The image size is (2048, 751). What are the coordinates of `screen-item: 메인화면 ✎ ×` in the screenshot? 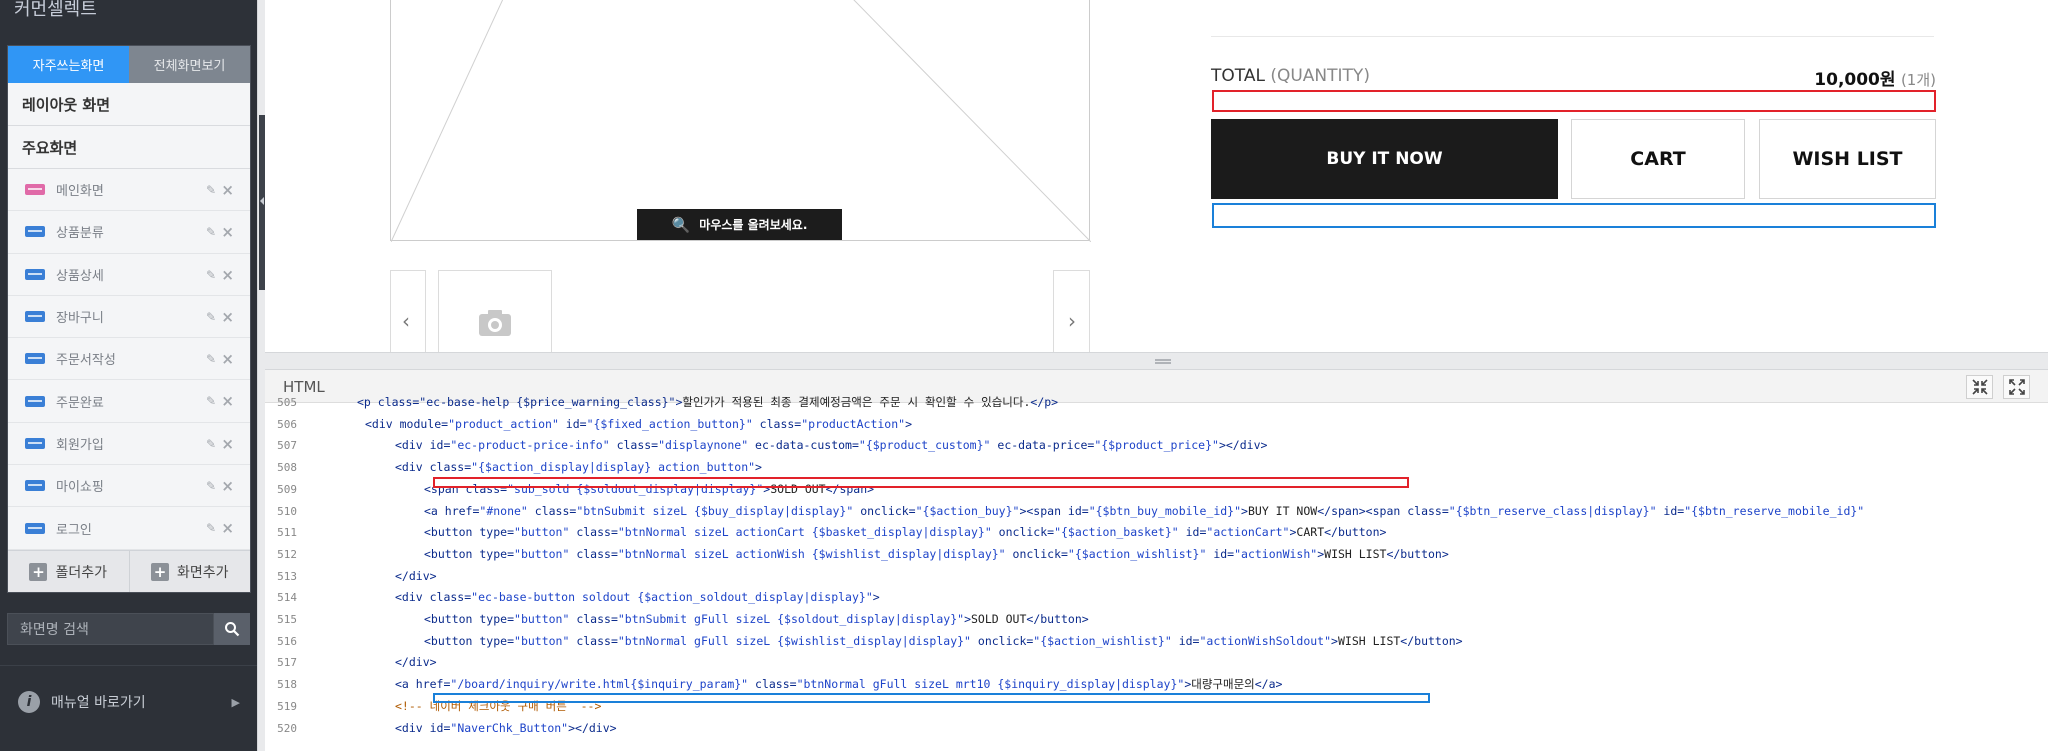 It's located at (129, 190).